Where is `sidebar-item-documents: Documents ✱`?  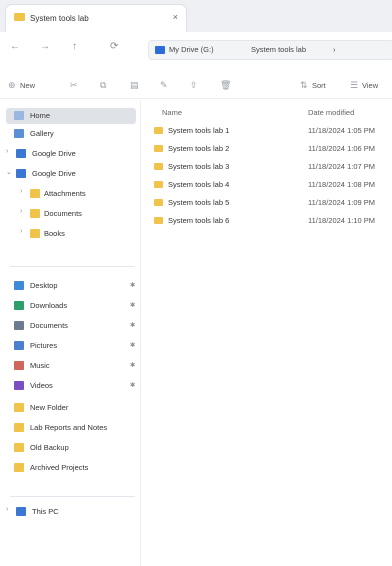 sidebar-item-documents: Documents ✱ is located at coordinates (70, 326).